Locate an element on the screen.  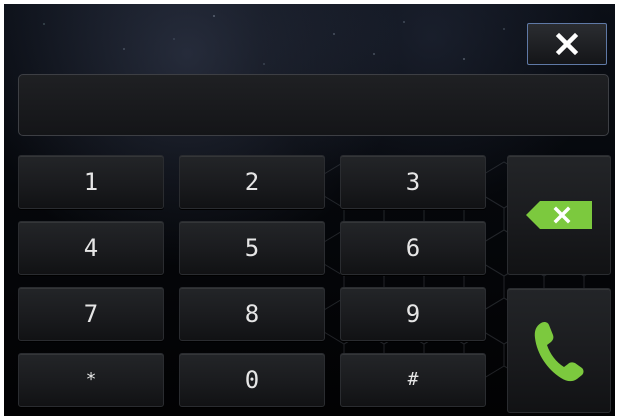
key-label: 6 is located at coordinates (413, 248).